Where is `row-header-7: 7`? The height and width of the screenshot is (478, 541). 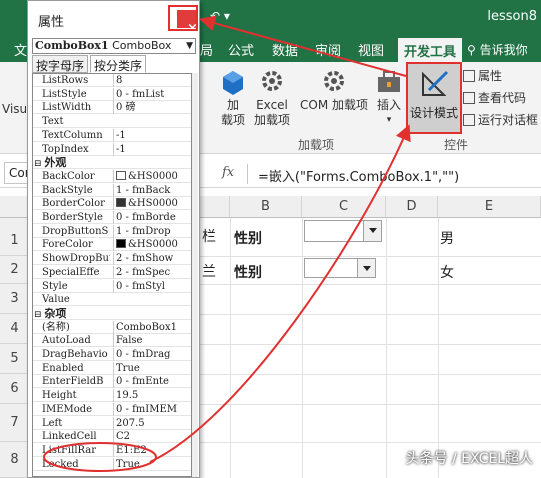
row-header-7: 7 is located at coordinates (15, 423).